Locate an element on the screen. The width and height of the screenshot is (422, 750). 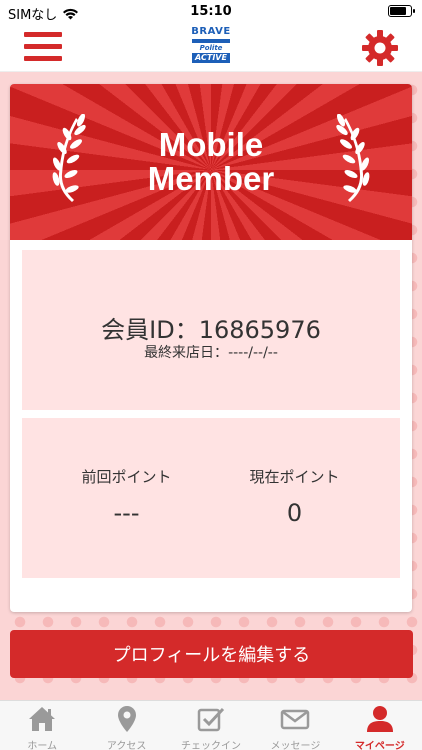
current-points-label: 現在ポイント is located at coordinates (294, 477).